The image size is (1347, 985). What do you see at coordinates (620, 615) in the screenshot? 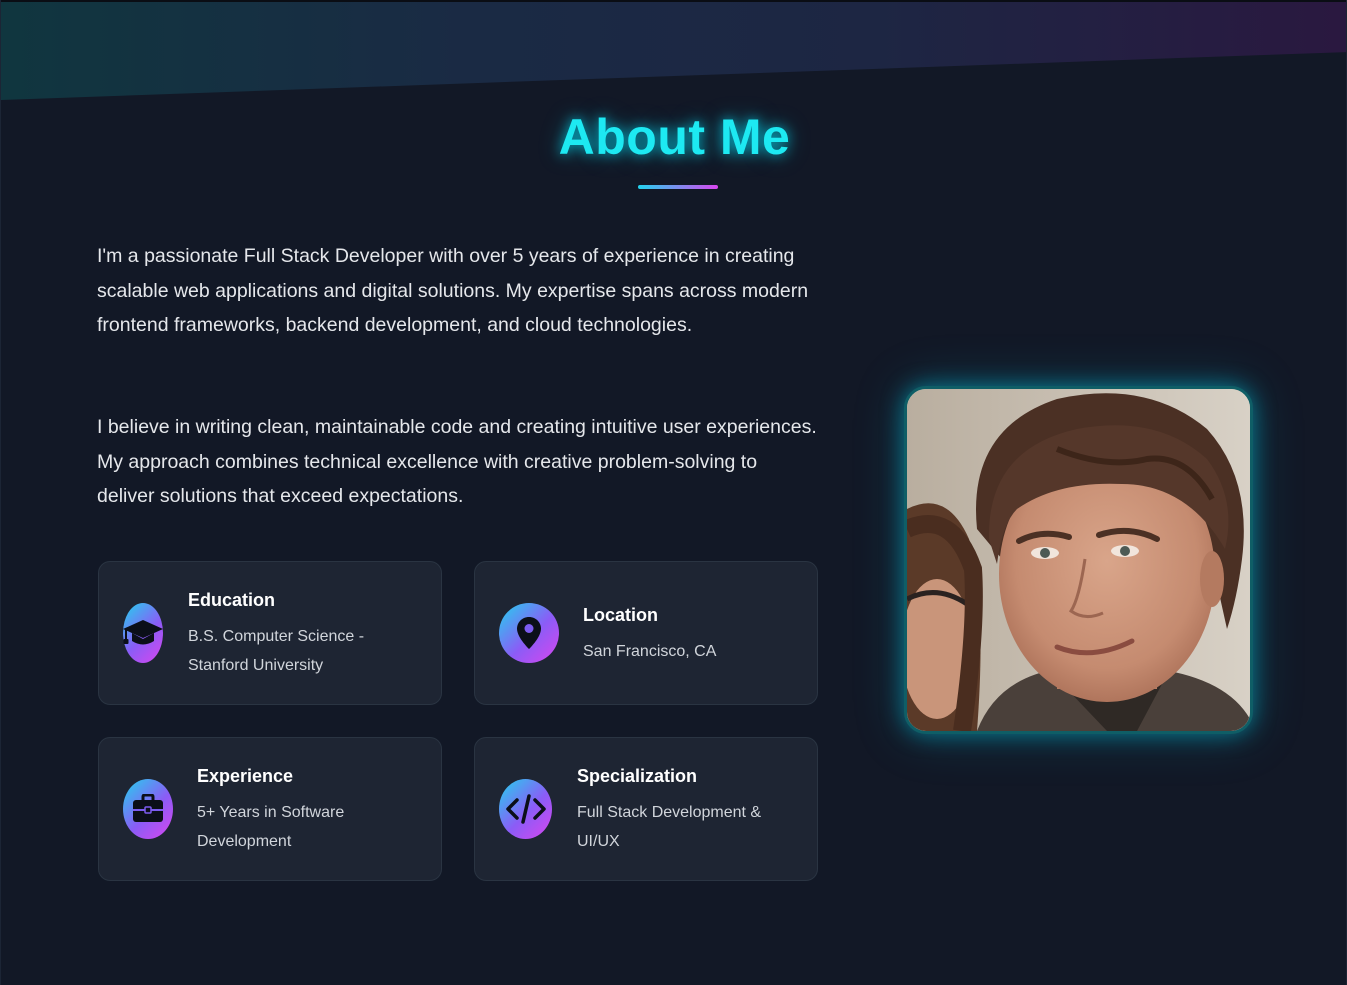
I see `card-title: Location` at bounding box center [620, 615].